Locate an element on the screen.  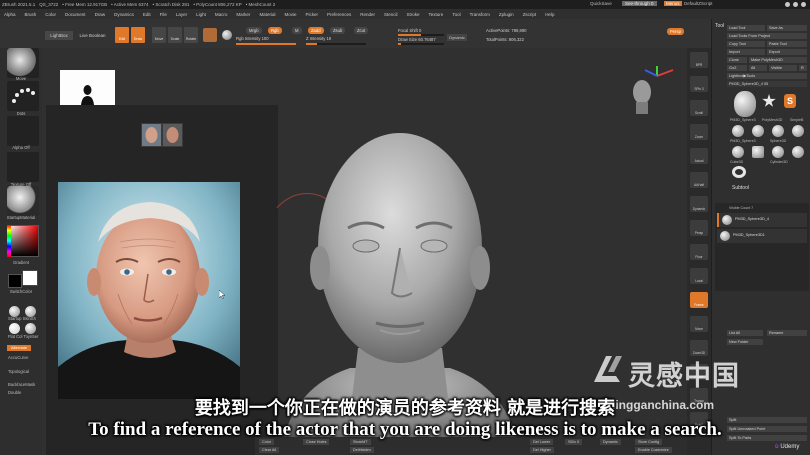
goz-button: GoZ is located at coordinates (737, 68).